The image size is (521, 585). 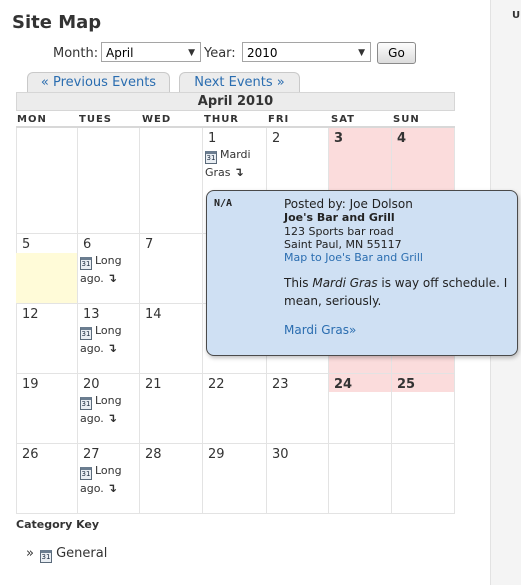 What do you see at coordinates (339, 231) in the screenshot?
I see `venue-address-street: 123 Sports bar road` at bounding box center [339, 231].